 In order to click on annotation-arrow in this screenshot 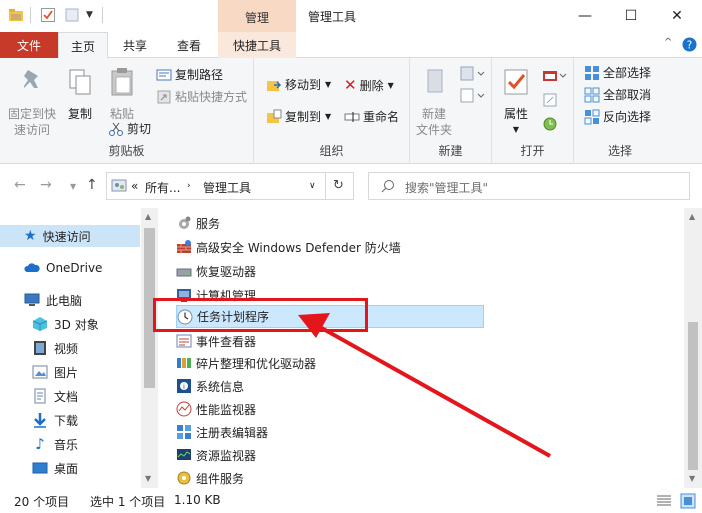, I will do `click(424, 385)`.